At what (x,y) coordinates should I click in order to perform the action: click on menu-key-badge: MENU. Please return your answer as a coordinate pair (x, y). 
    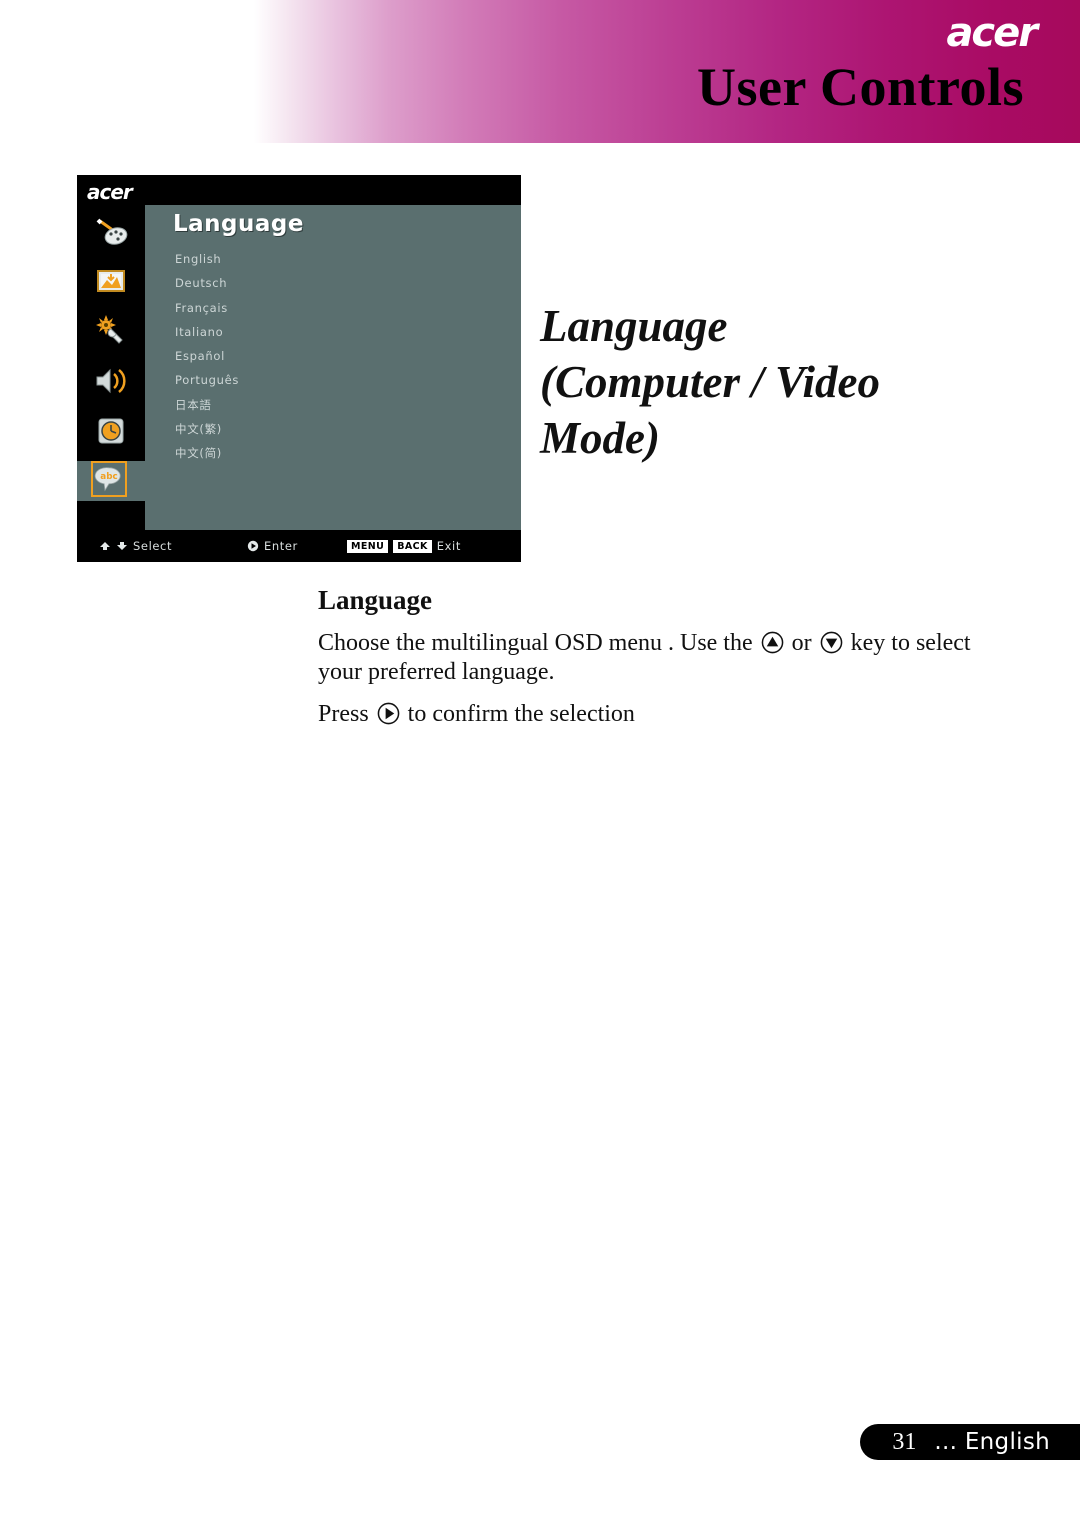
    Looking at the image, I should click on (368, 546).